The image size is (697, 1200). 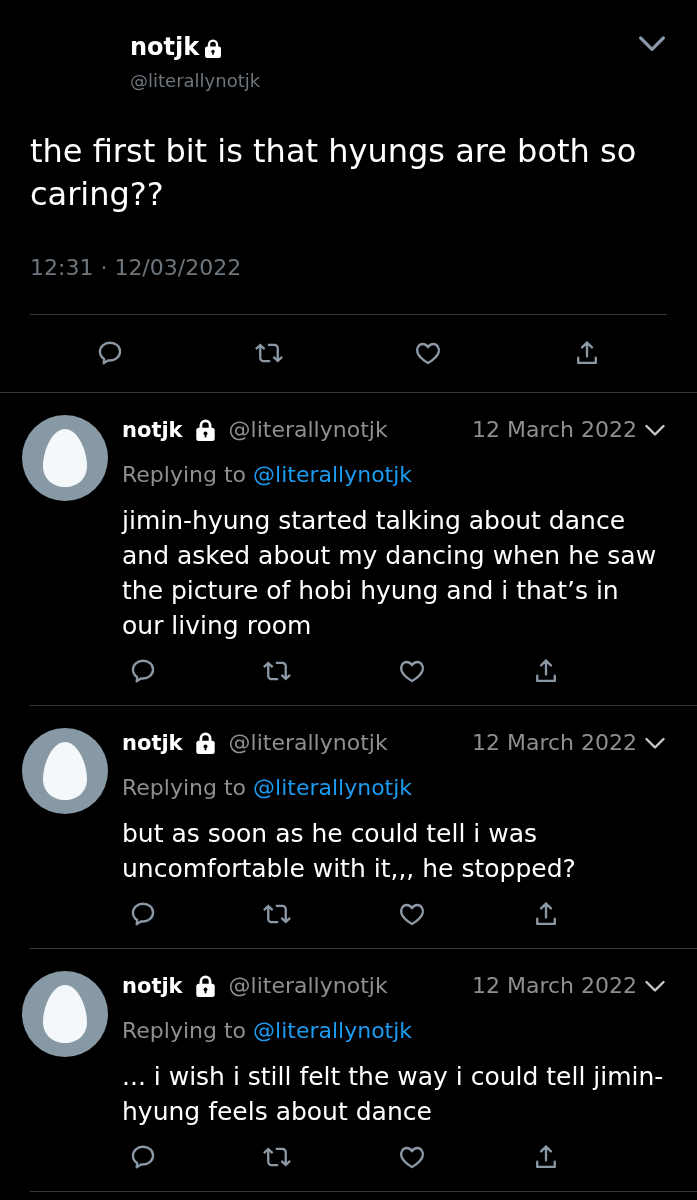 I want to click on timestamp: 12:31 · 12/03/2022, so click(x=136, y=268).